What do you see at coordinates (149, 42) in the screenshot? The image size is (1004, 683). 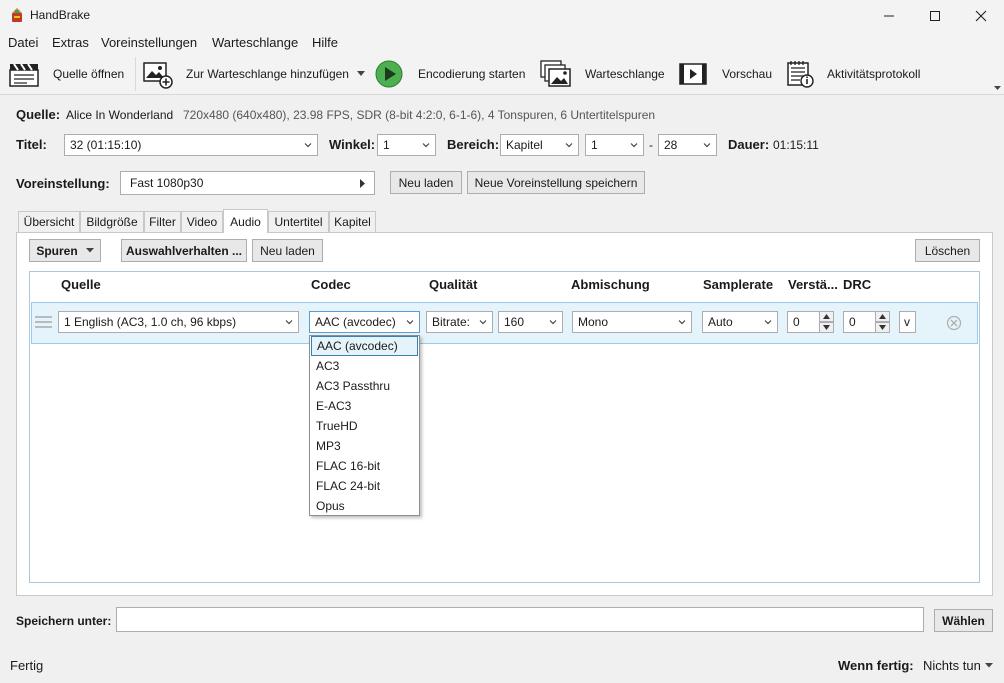 I see `menu-voreinstellungen: Voreinstellungen` at bounding box center [149, 42].